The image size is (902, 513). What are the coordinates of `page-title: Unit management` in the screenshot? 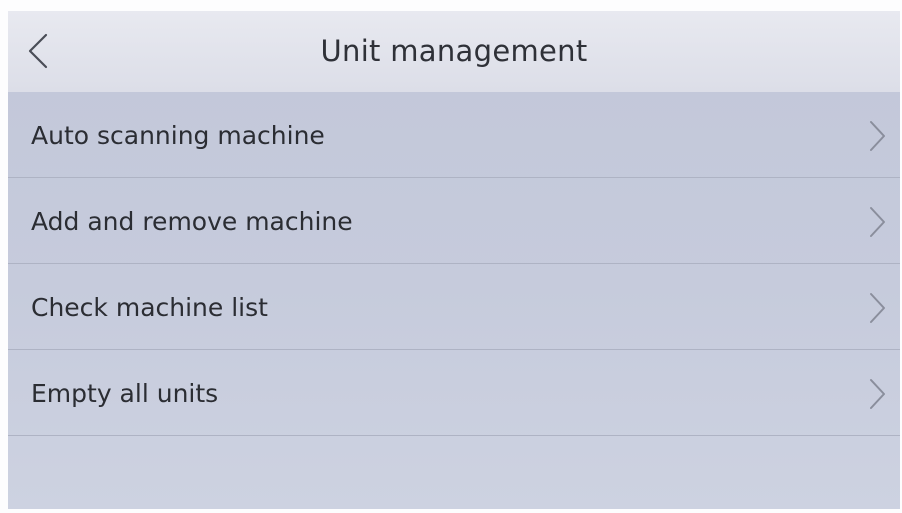 It's located at (454, 51).